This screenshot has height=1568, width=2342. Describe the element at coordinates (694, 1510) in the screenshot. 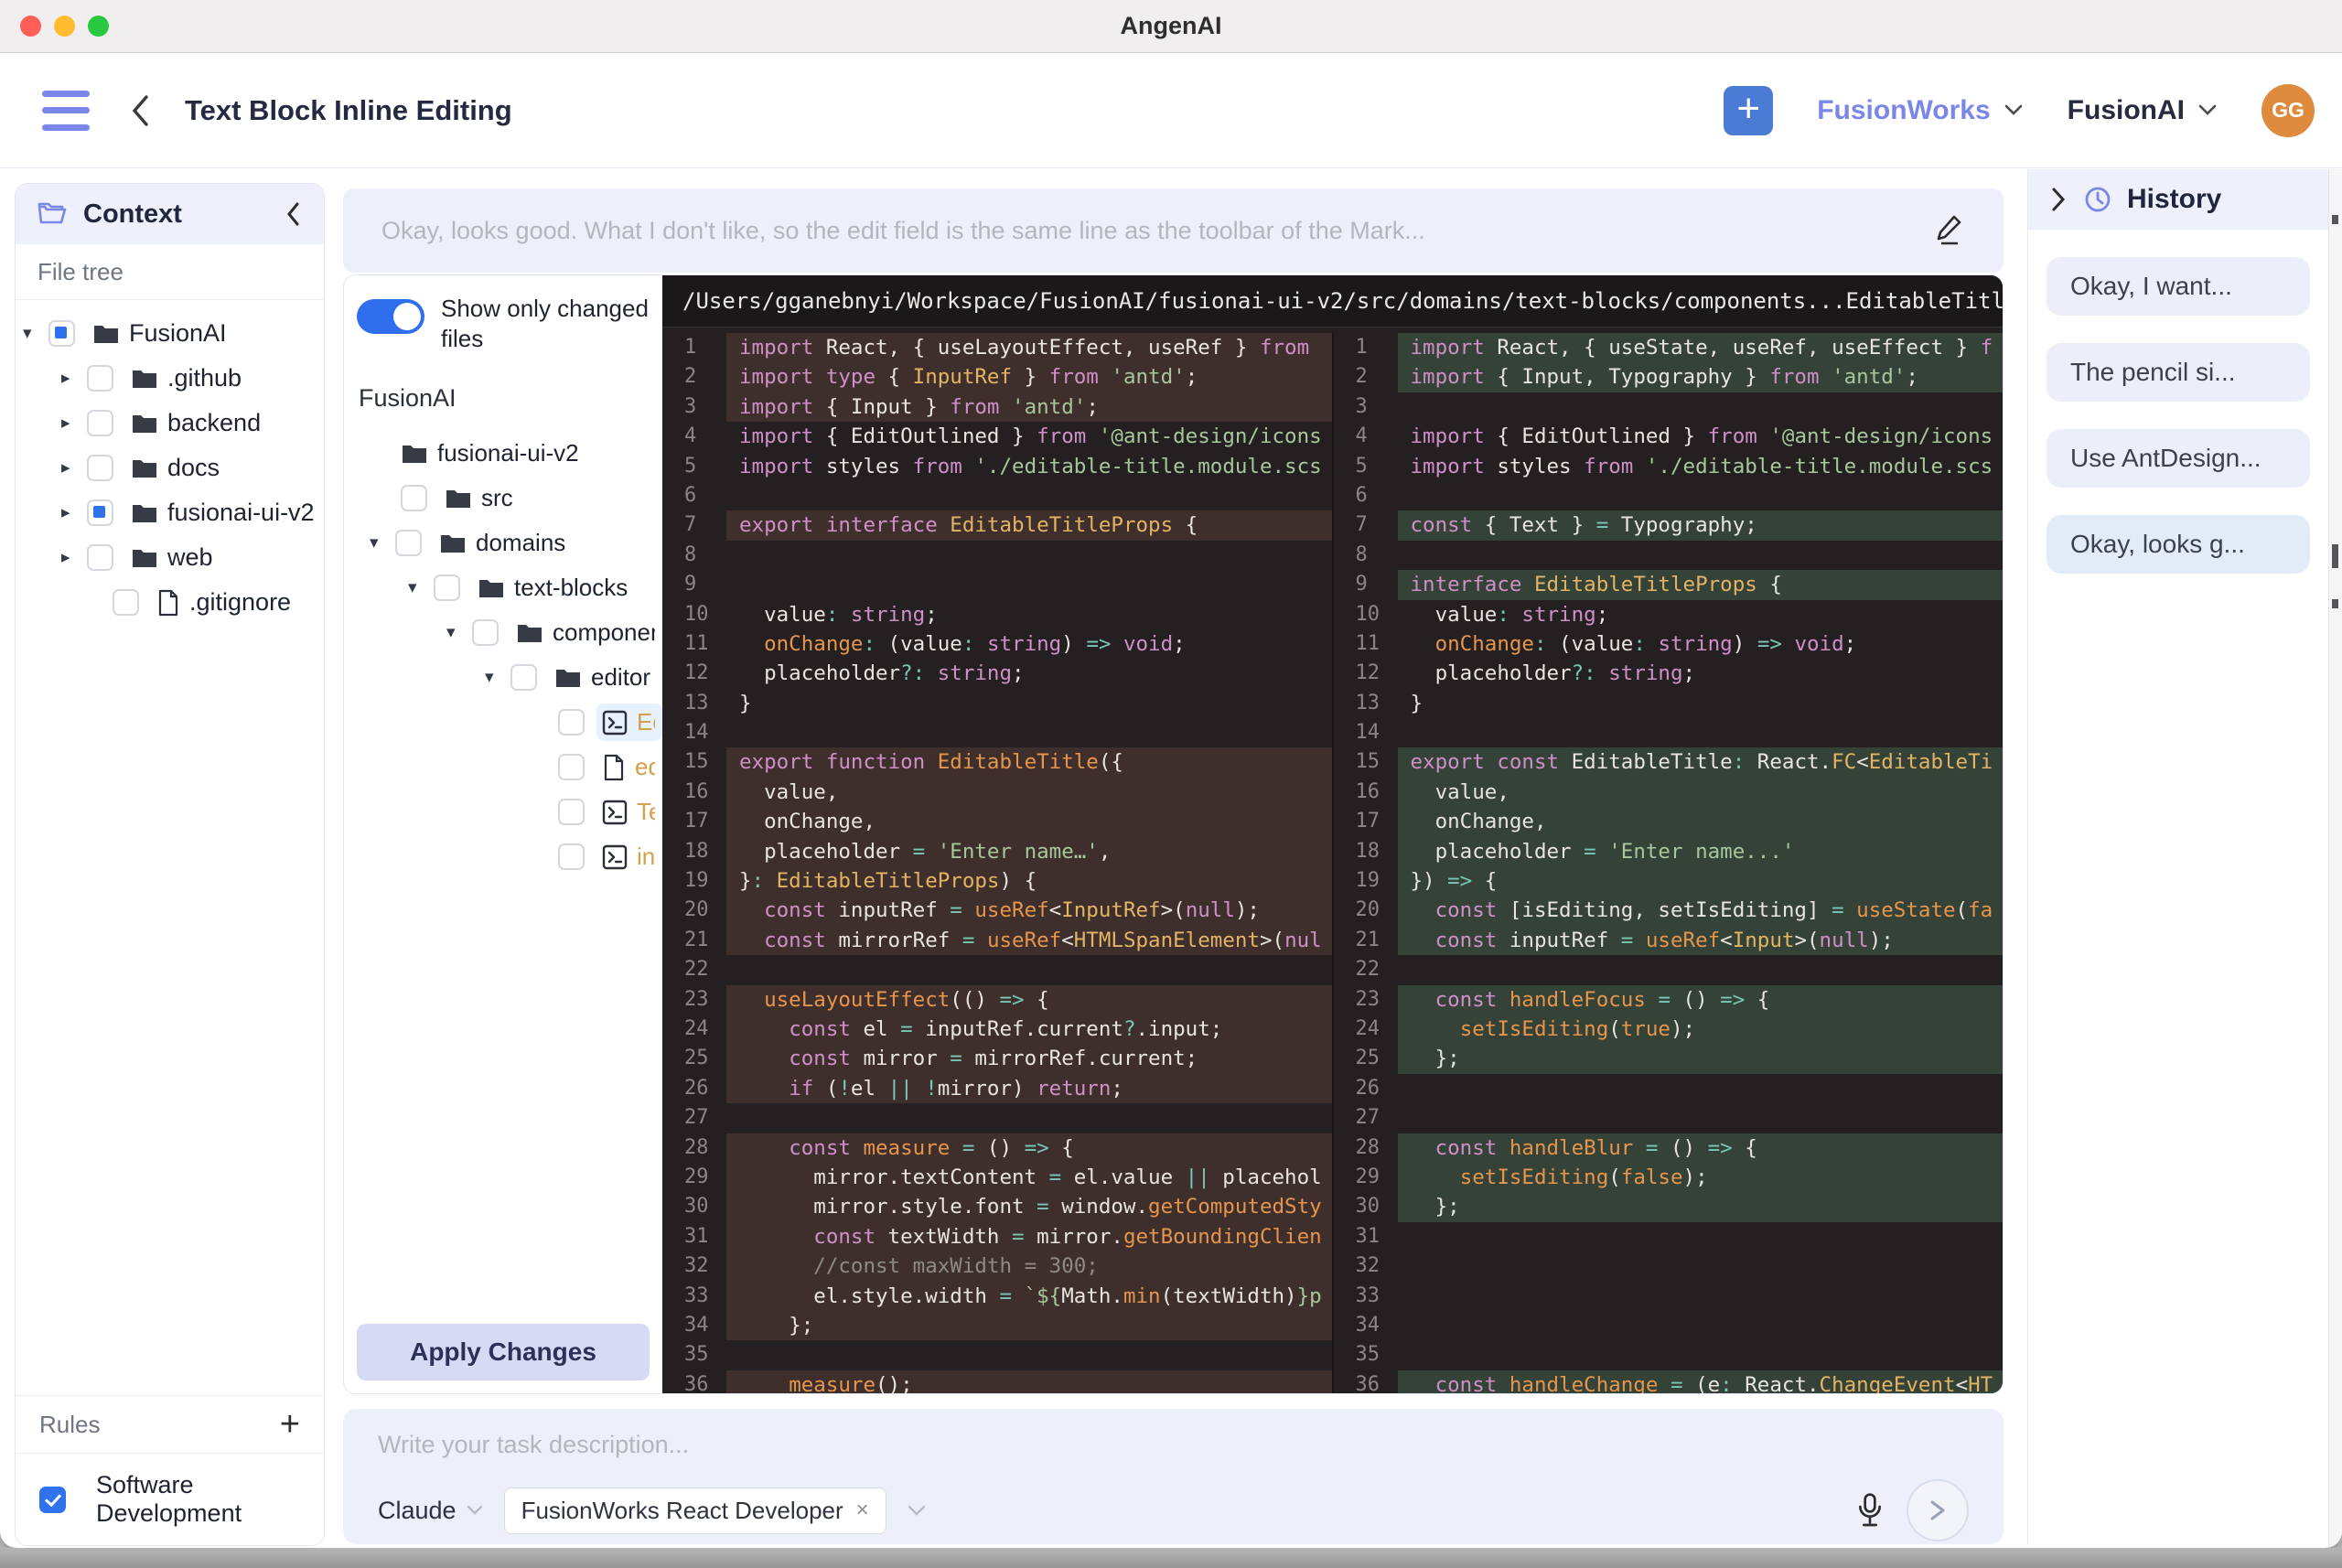

I see `agent-tag: FusionWorks React Developer ×` at that location.